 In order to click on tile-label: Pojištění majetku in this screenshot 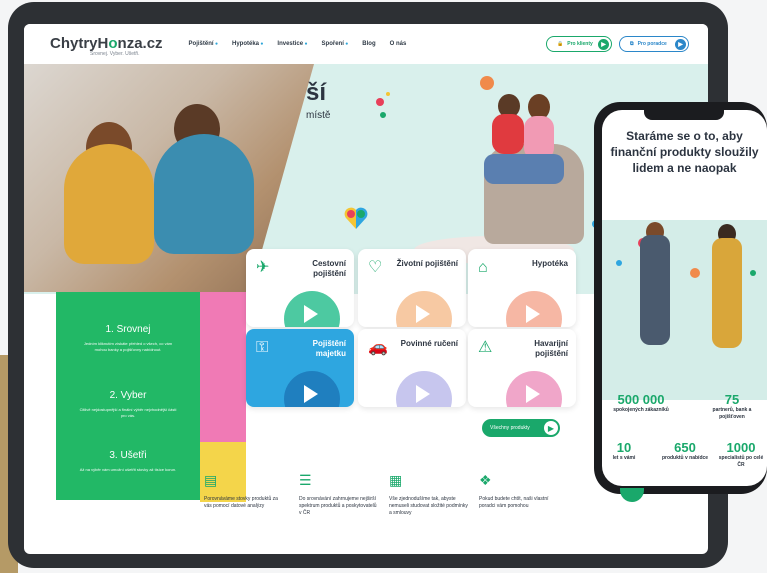, I will do `click(329, 348)`.